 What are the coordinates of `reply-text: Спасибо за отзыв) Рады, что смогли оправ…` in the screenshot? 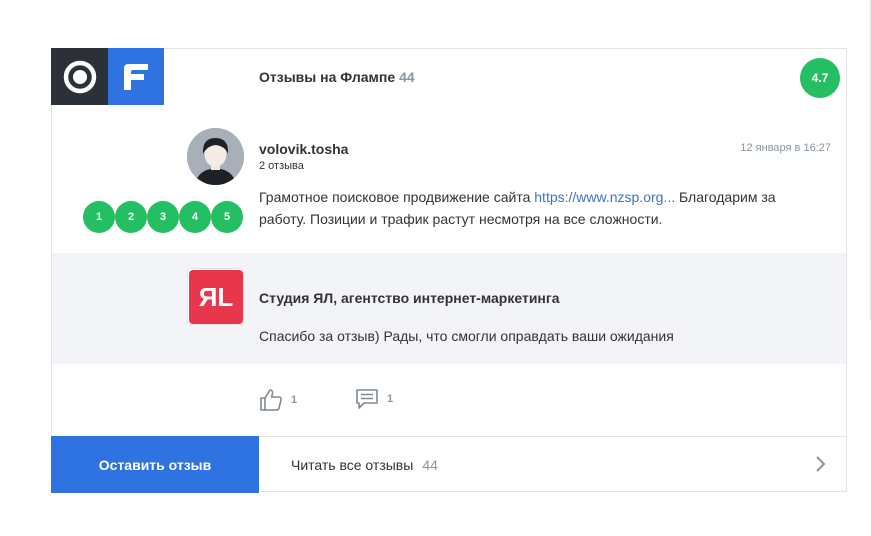 It's located at (466, 336).